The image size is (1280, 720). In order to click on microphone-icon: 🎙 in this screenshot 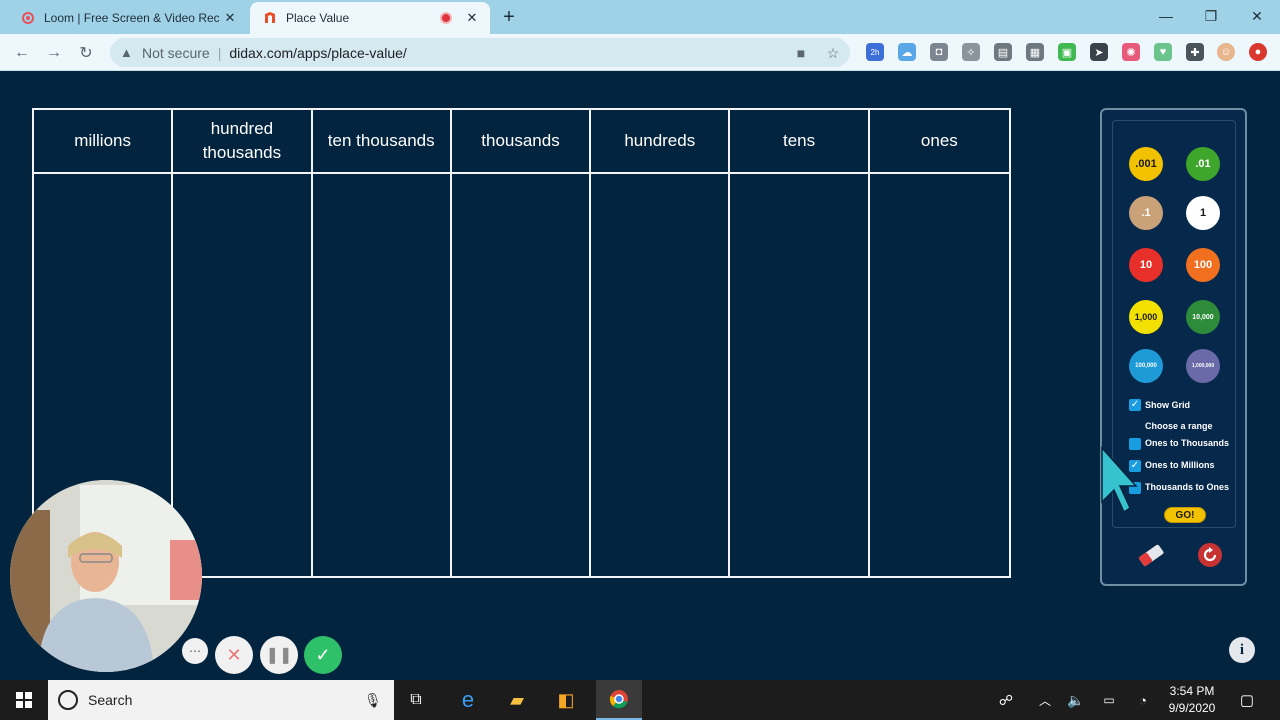, I will do `click(373, 700)`.